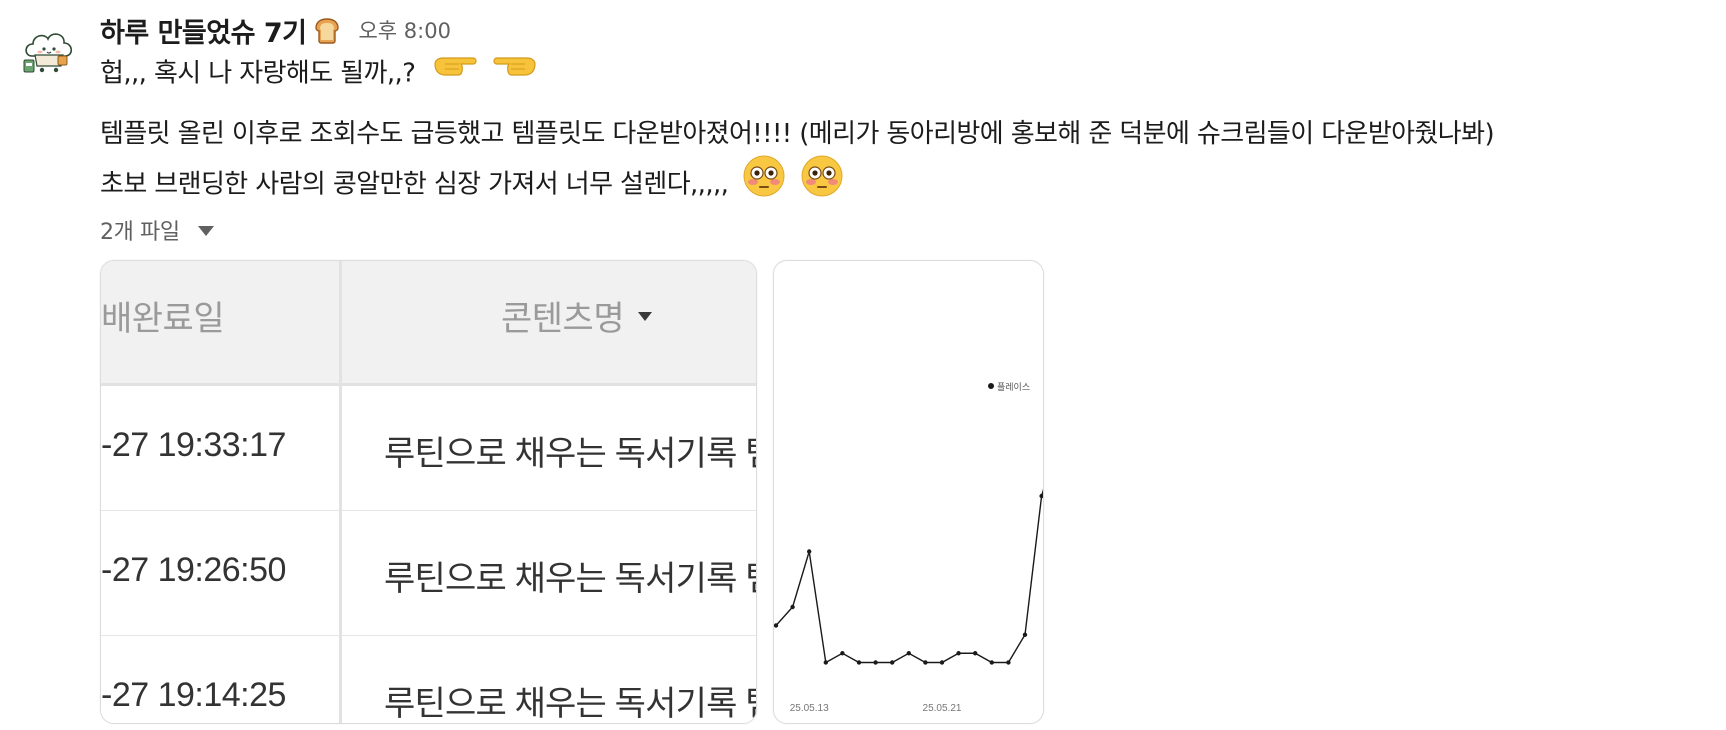  I want to click on table-row: -27 19:14:25 루틴으로 채우는 독서기록 템, so click(429, 679).